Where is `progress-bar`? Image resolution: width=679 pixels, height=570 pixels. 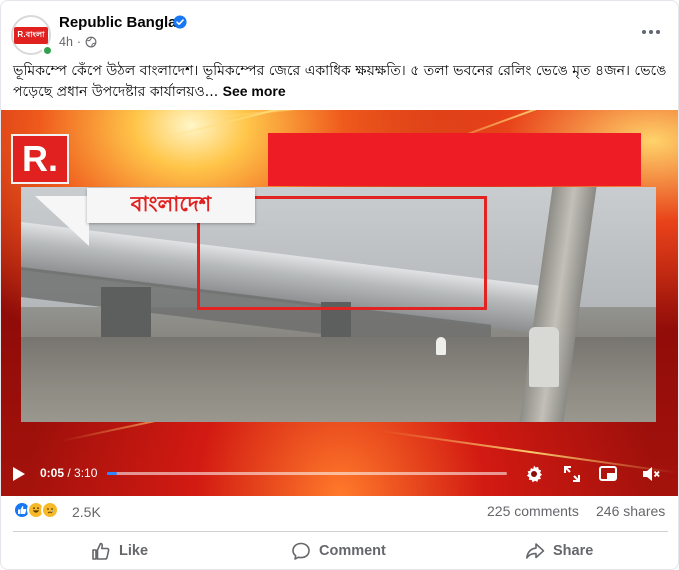
progress-bar is located at coordinates (307, 473).